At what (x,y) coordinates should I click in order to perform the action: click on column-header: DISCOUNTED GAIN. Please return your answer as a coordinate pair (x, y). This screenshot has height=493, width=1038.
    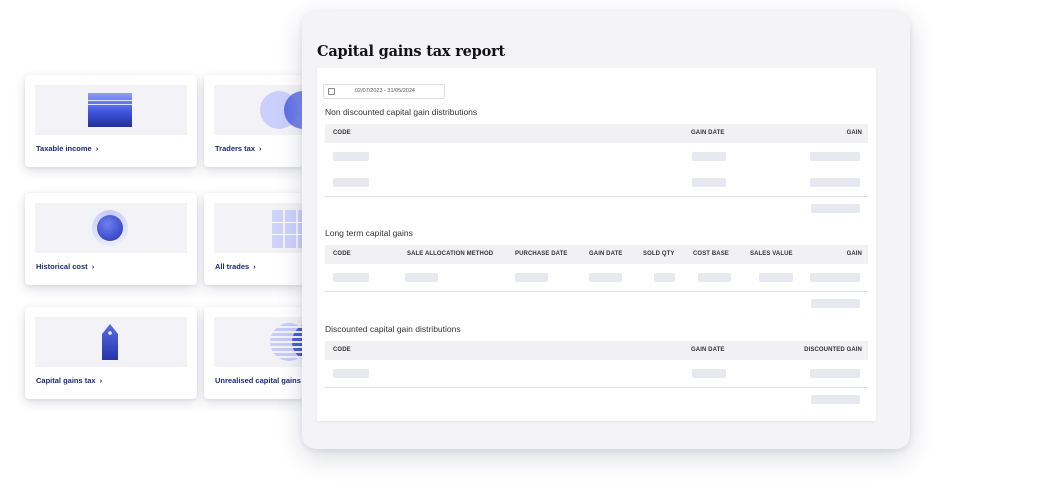
    Looking at the image, I should click on (833, 350).